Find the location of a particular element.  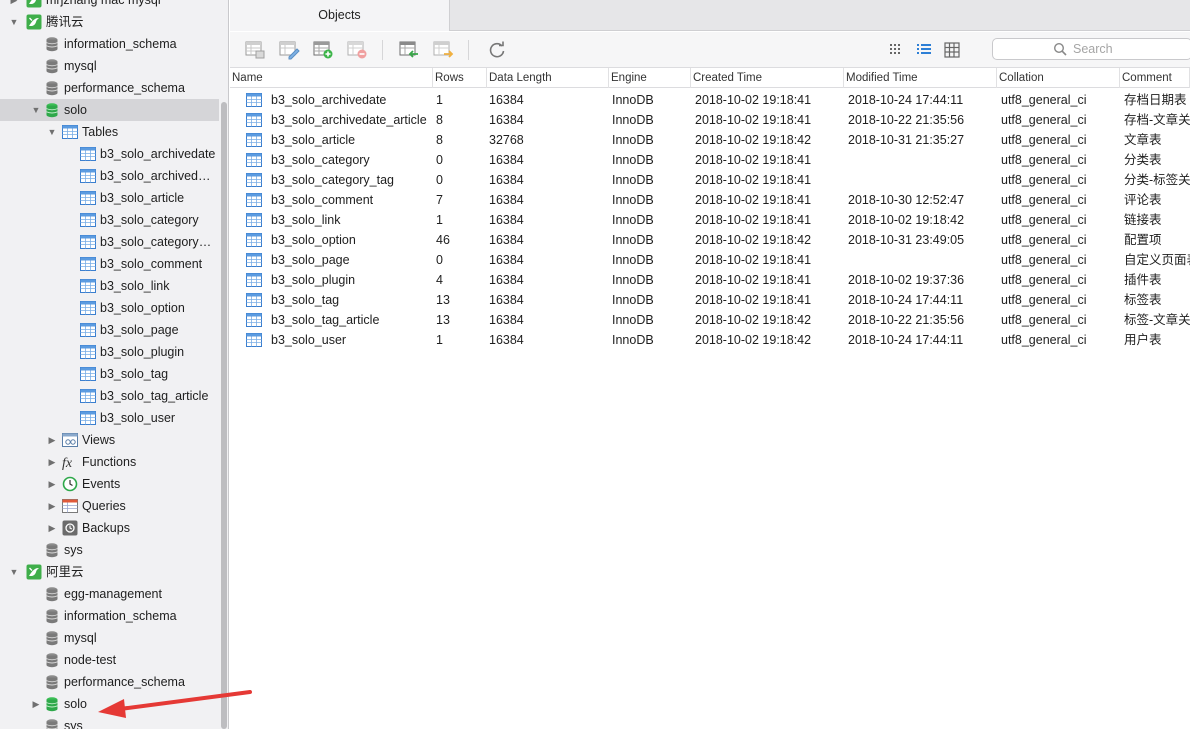

column-header-comment: Comment is located at coordinates (1155, 78).